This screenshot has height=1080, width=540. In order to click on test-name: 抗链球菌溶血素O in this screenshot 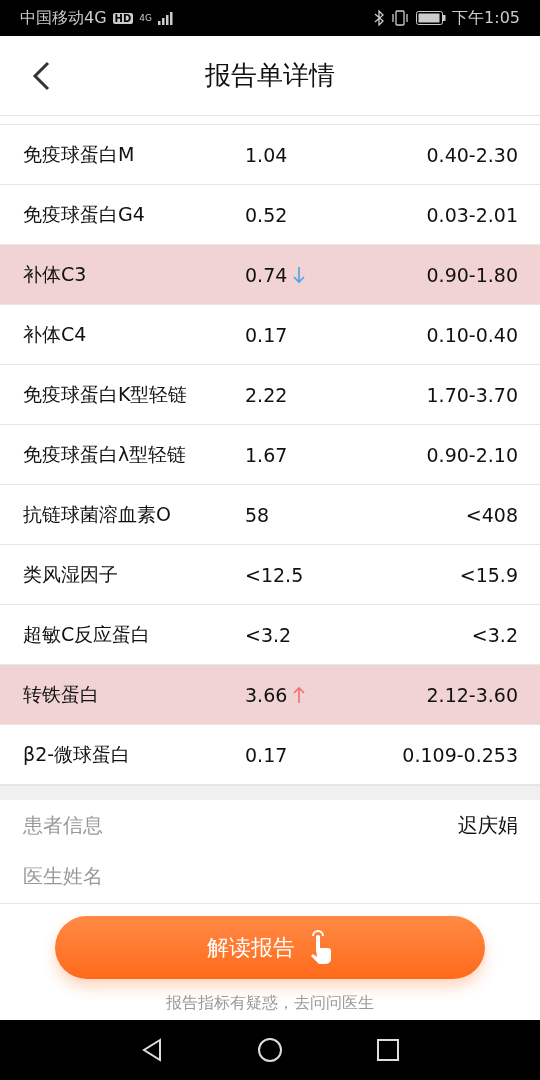, I will do `click(97, 514)`.